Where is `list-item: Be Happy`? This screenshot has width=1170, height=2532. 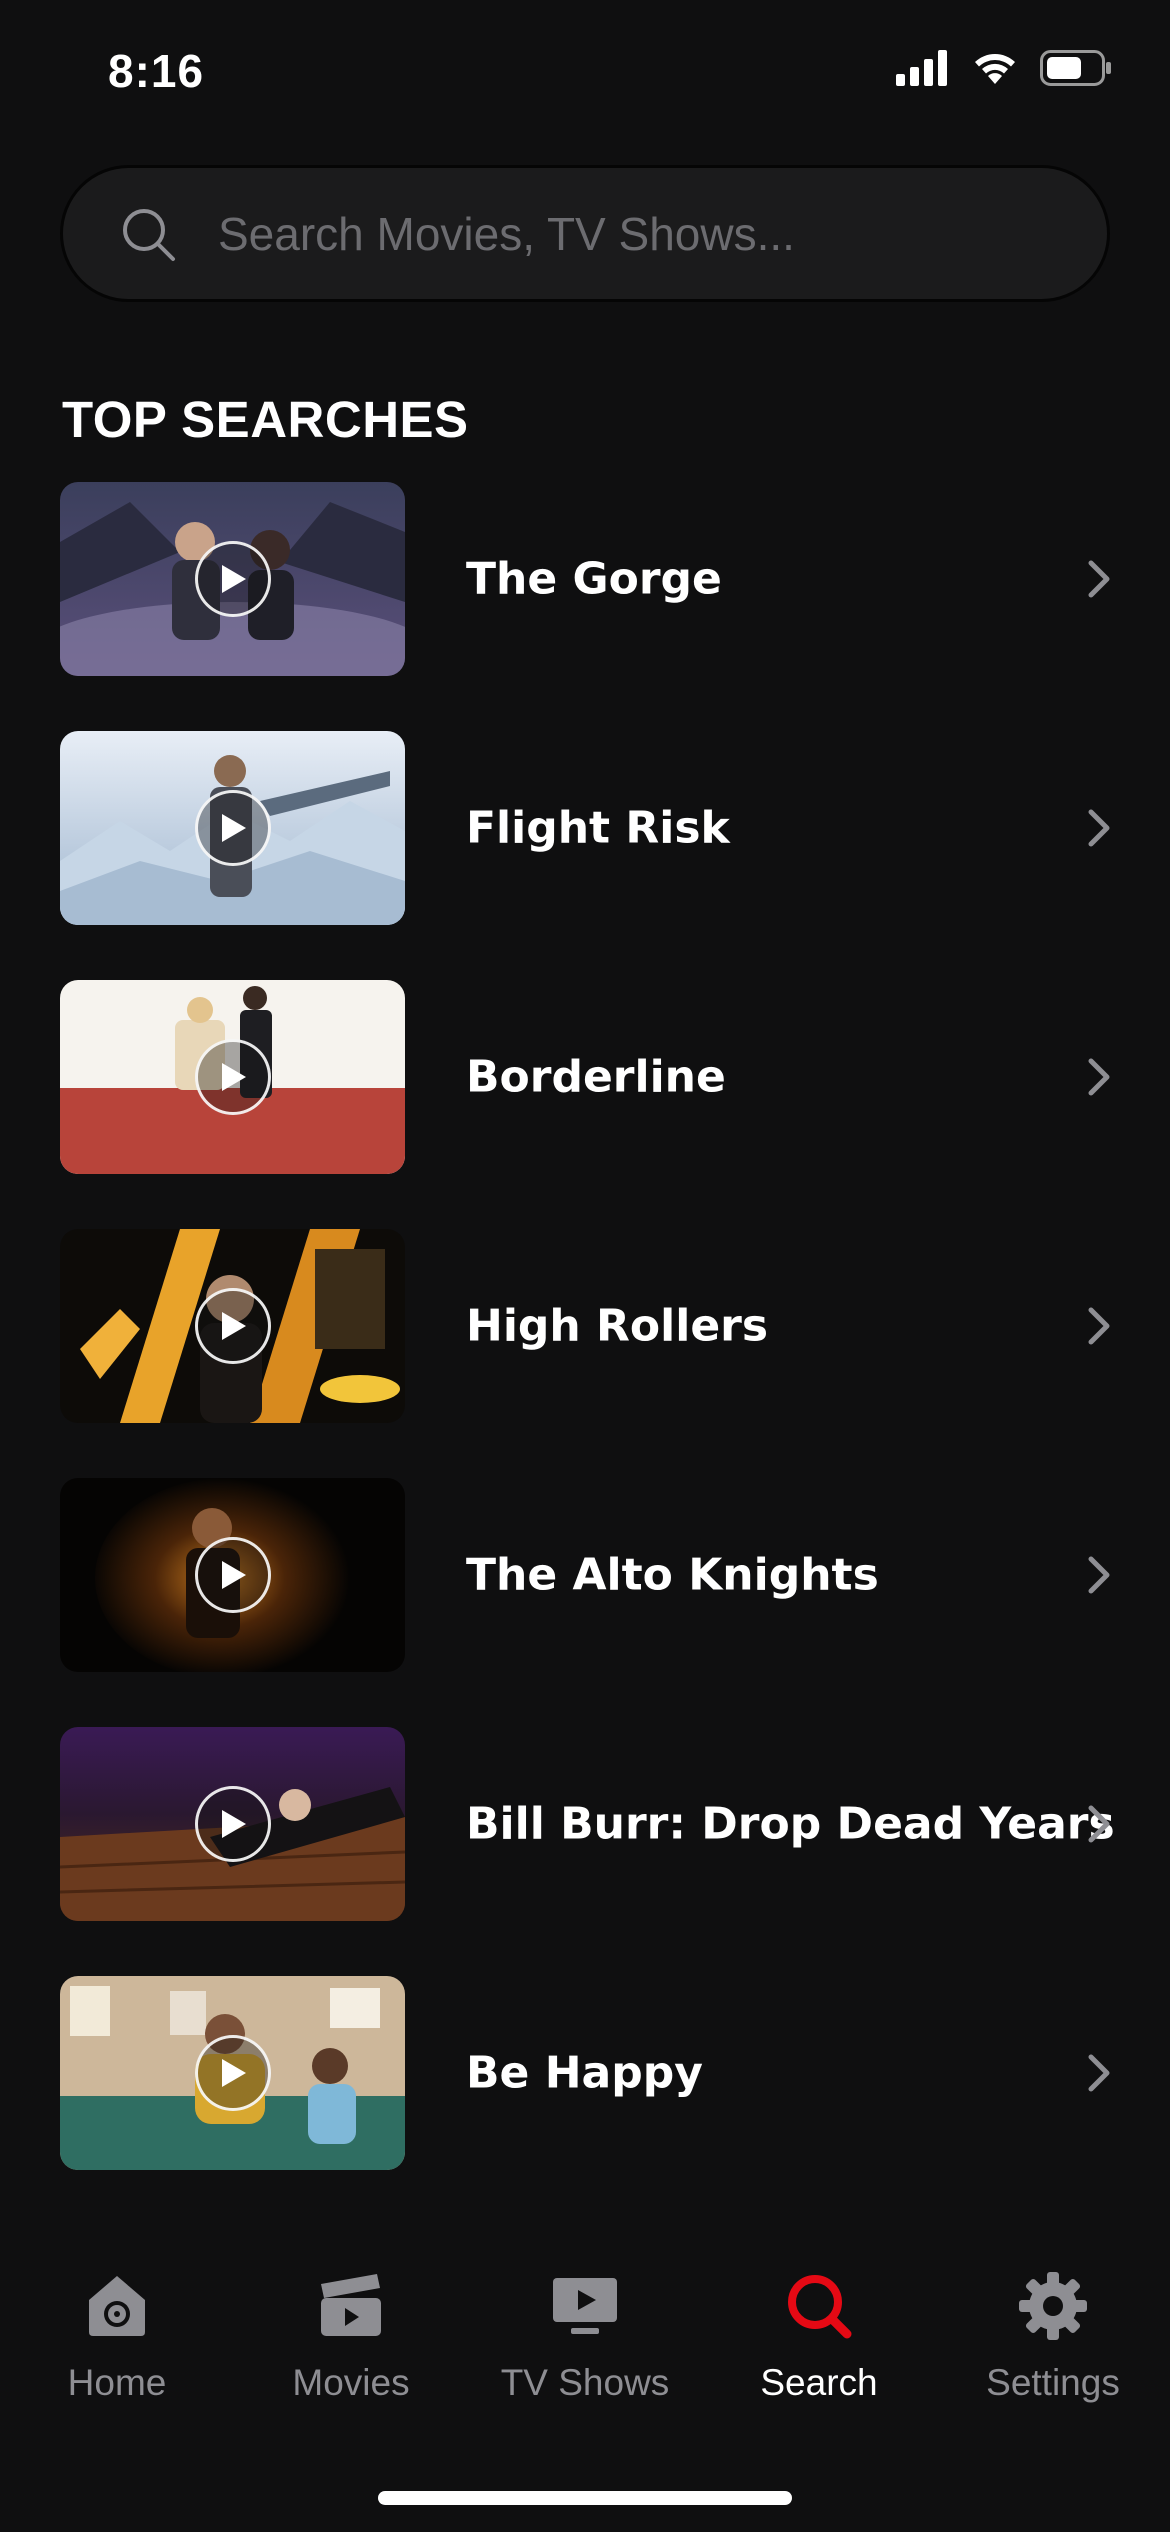
list-item: Be Happy is located at coordinates (585, 2073).